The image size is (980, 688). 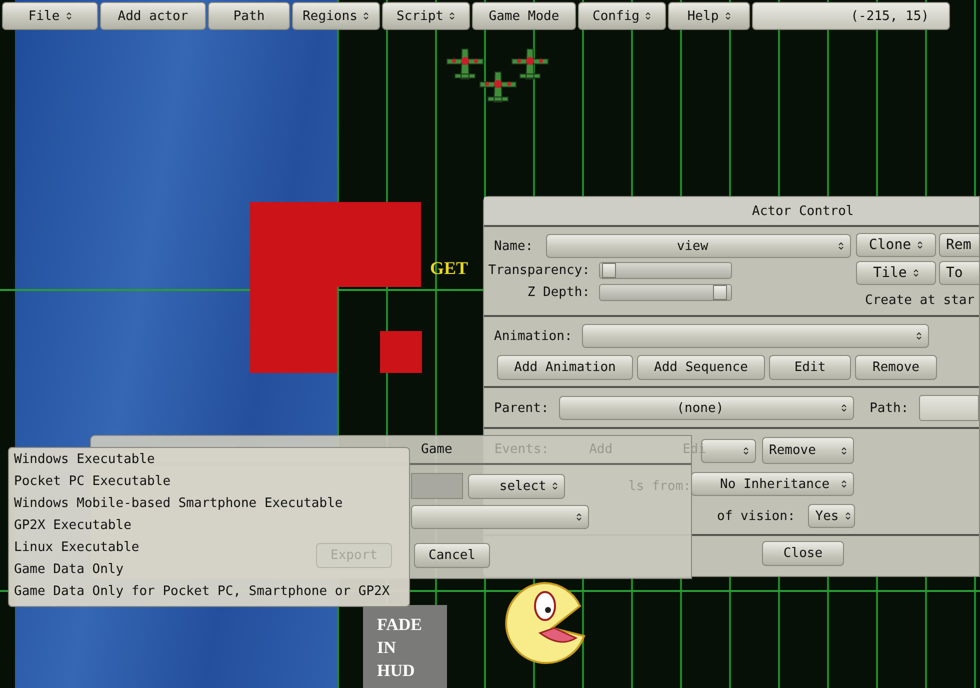 I want to click on events-action-label: Edi, so click(x=694, y=449).